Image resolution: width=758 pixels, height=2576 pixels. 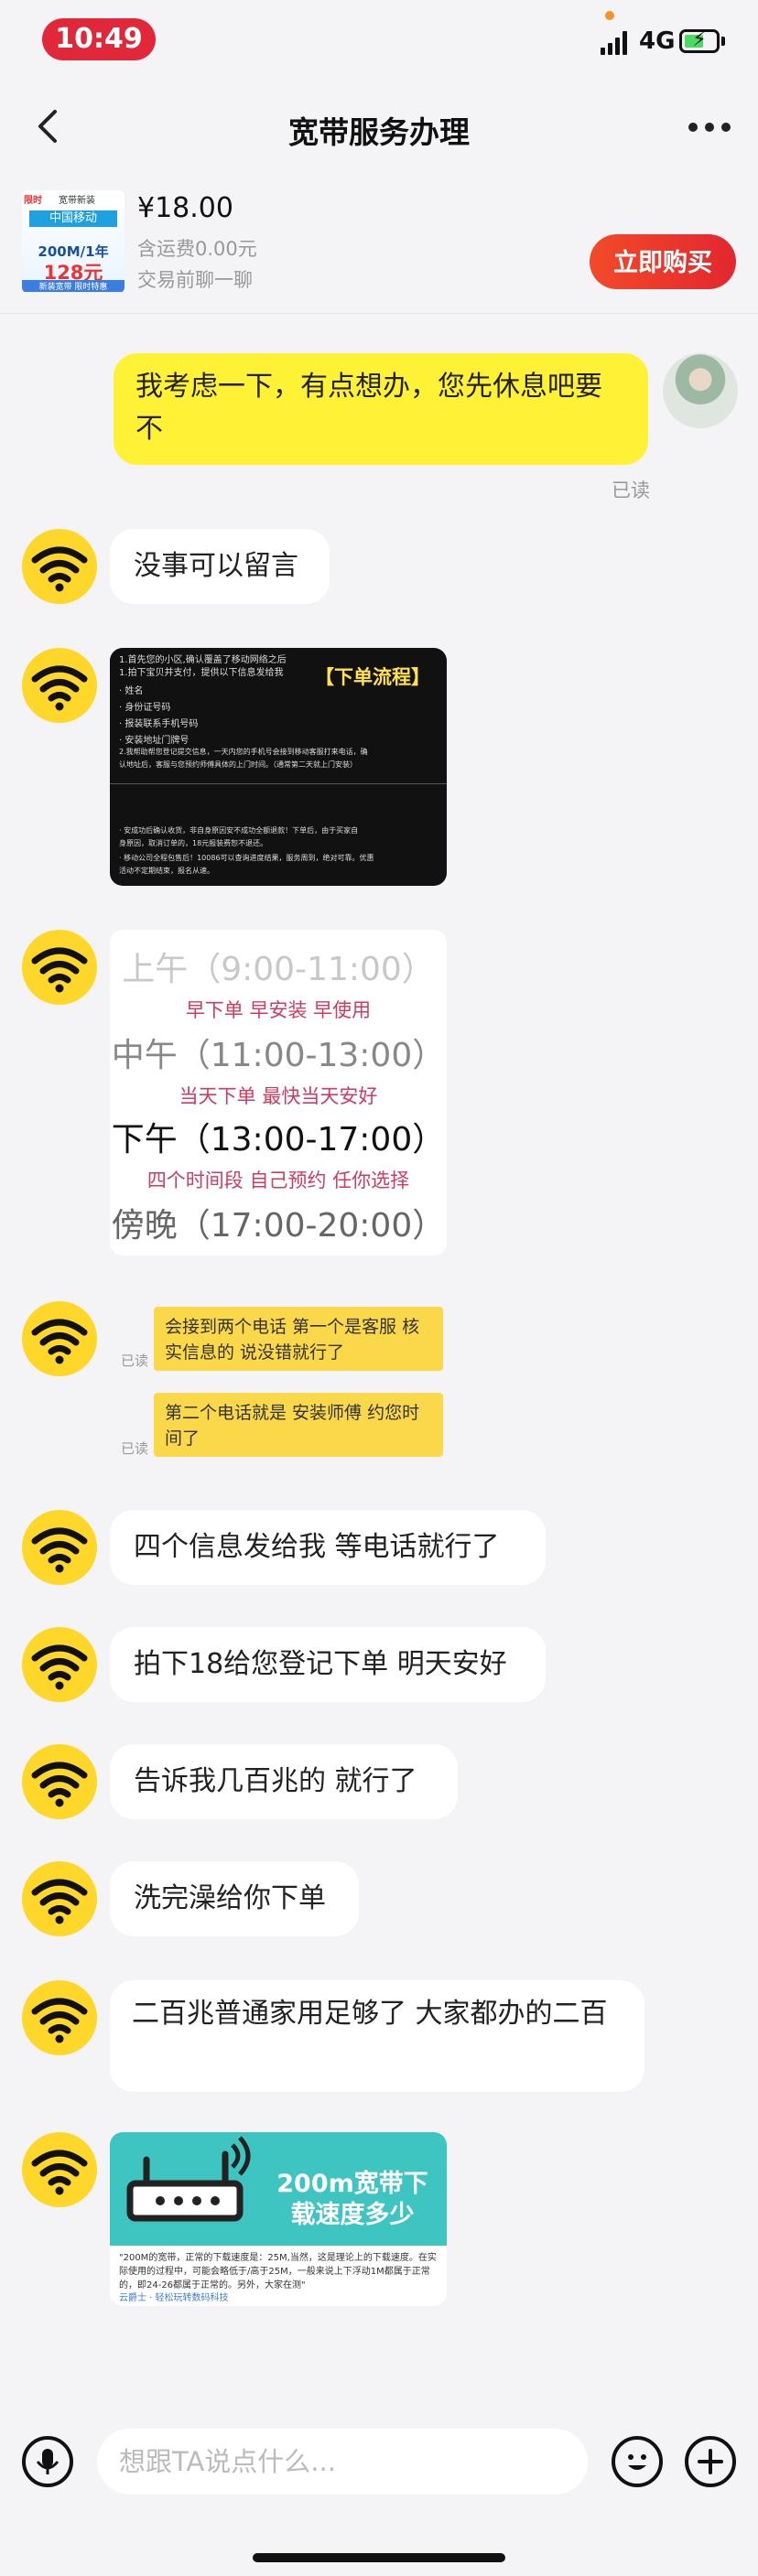 I want to click on more-icon, so click(x=709, y=127).